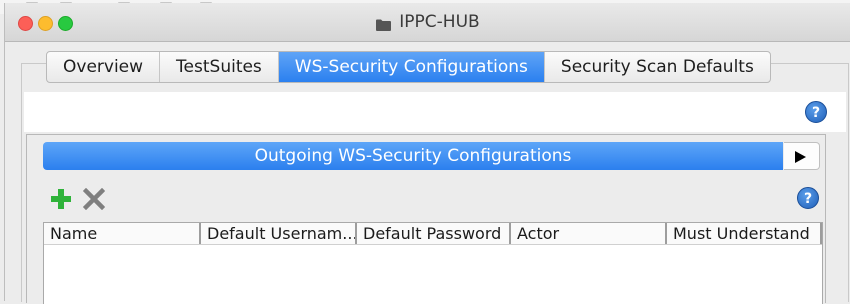  Describe the element at coordinates (94, 199) in the screenshot. I see `remove-icon` at that location.